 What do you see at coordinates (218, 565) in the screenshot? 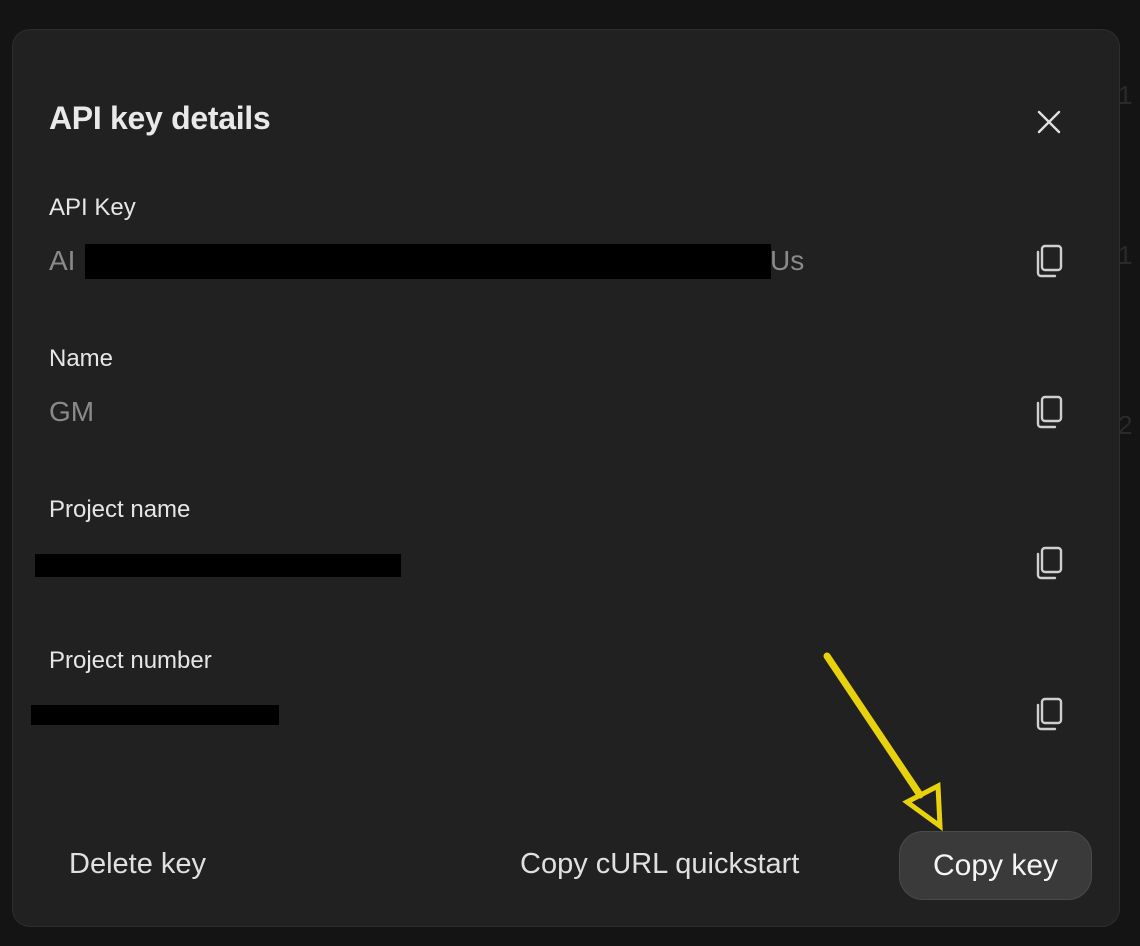
I see `project-name-redaction` at bounding box center [218, 565].